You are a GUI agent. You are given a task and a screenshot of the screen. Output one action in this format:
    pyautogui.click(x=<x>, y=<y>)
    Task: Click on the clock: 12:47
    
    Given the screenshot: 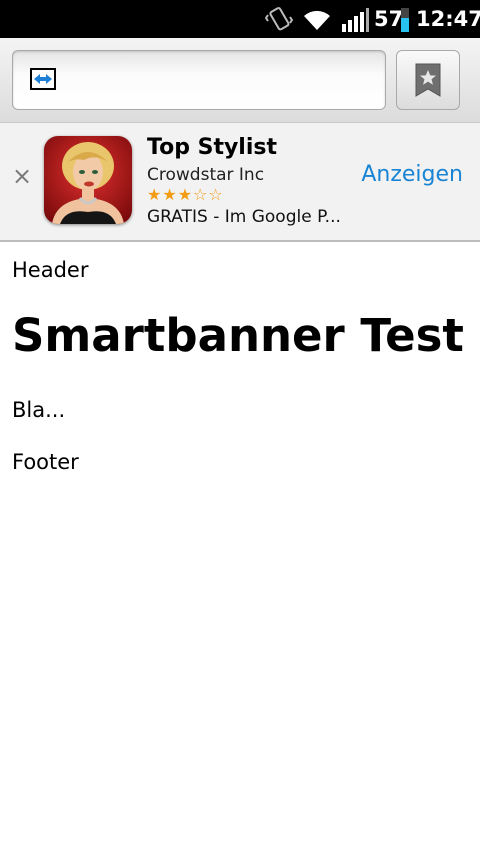 What is the action you would take?
    pyautogui.click(x=448, y=19)
    